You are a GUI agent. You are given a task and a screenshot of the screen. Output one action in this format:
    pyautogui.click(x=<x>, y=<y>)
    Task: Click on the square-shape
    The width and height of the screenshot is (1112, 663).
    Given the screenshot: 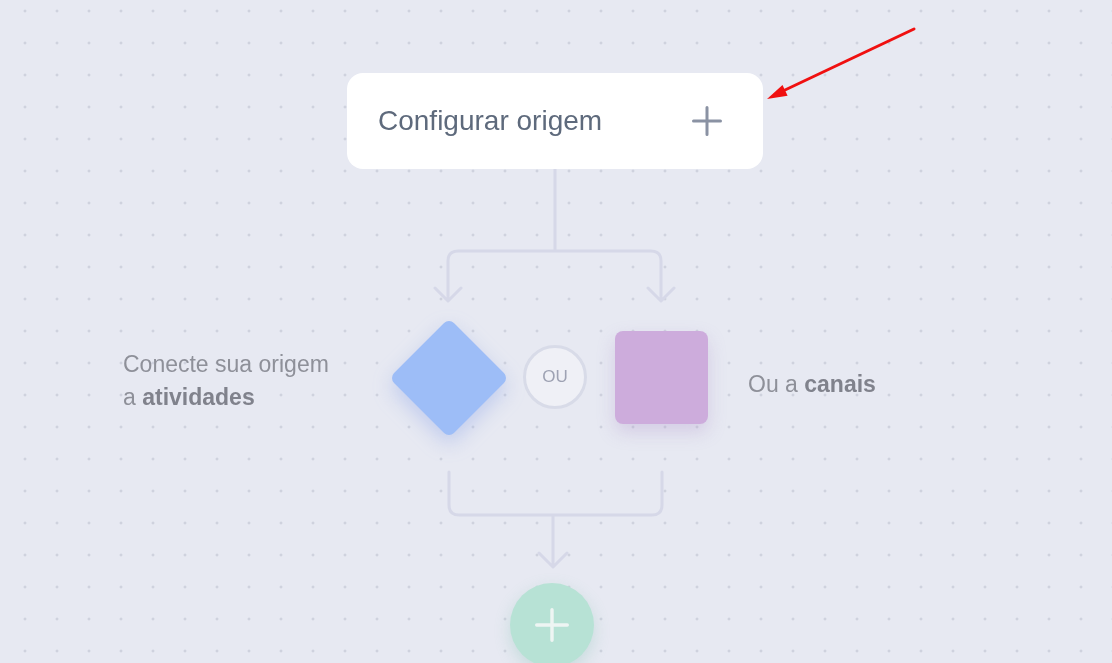 What is the action you would take?
    pyautogui.click(x=661, y=377)
    